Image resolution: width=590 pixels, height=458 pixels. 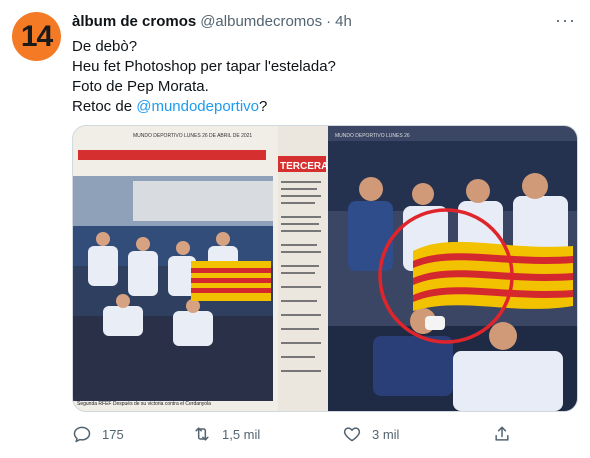 I want to click on more-options-icon: ···, so click(x=565, y=20).